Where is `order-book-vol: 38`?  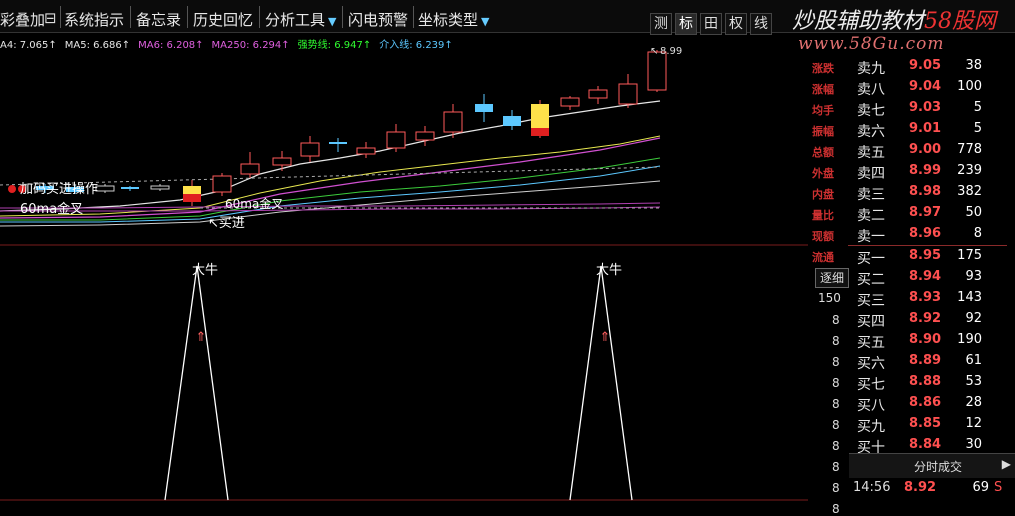
order-book-vol: 38 is located at coordinates (973, 65).